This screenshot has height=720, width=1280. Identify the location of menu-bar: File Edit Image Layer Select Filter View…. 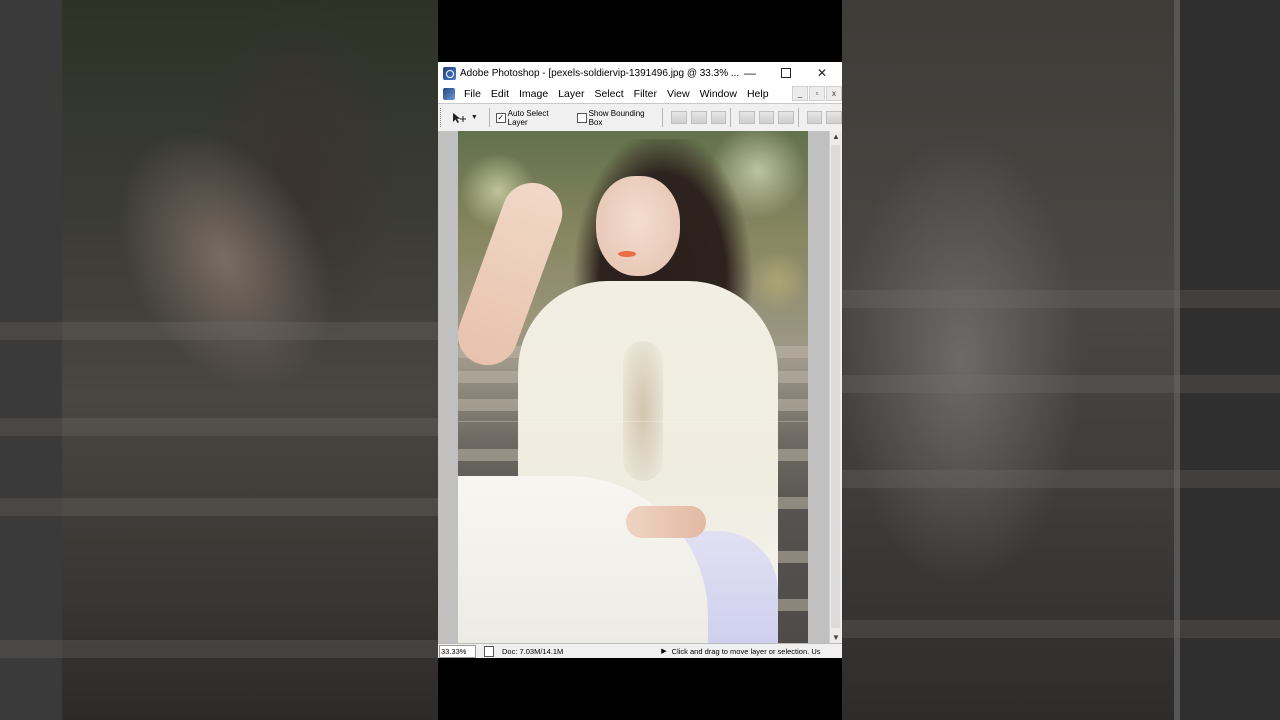
(640, 94).